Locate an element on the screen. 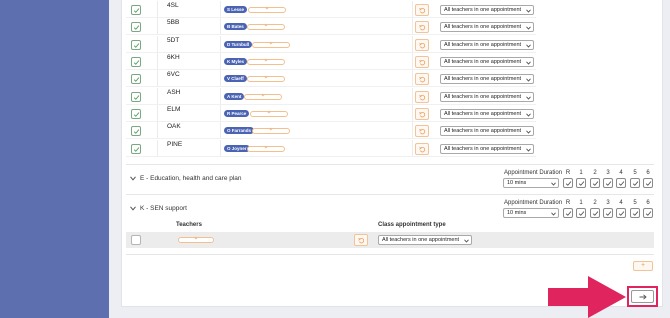  class-name: 4SL is located at coordinates (173, 5).